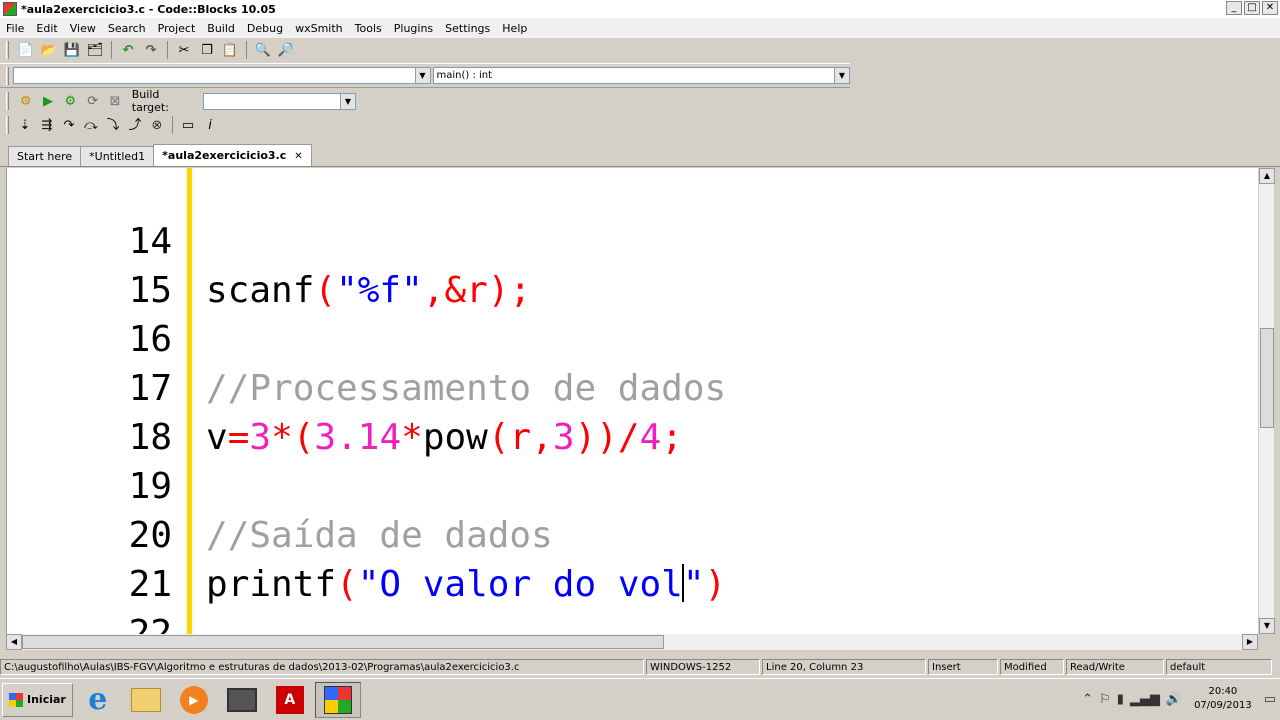 Image resolution: width=1280 pixels, height=720 pixels. I want to click on step-into-icon: ⤵, so click(113, 125).